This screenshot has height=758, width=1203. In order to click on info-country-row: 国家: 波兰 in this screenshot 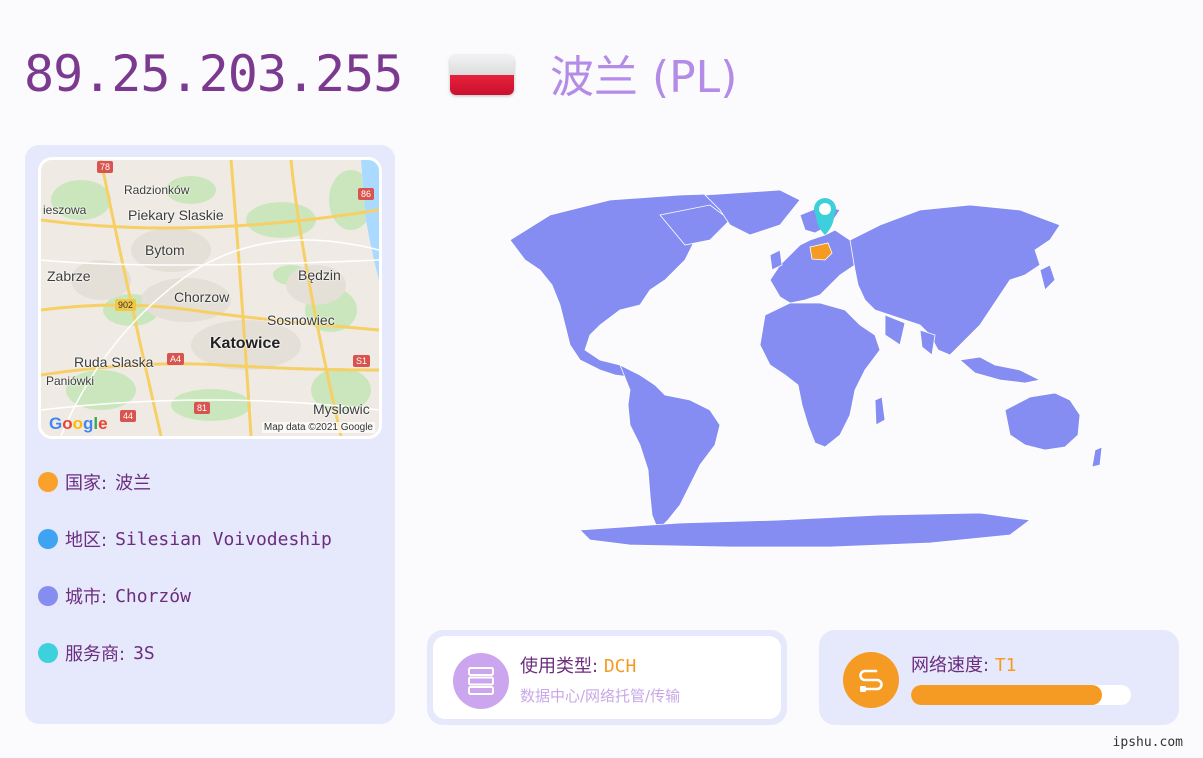, I will do `click(94, 482)`.